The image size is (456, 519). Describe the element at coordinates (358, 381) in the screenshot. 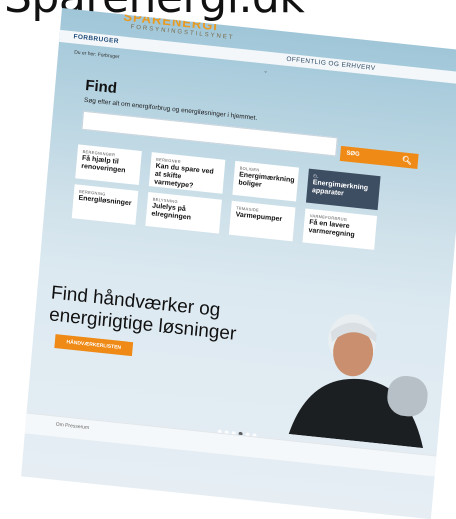

I see `hero-photo-craftsman` at that location.